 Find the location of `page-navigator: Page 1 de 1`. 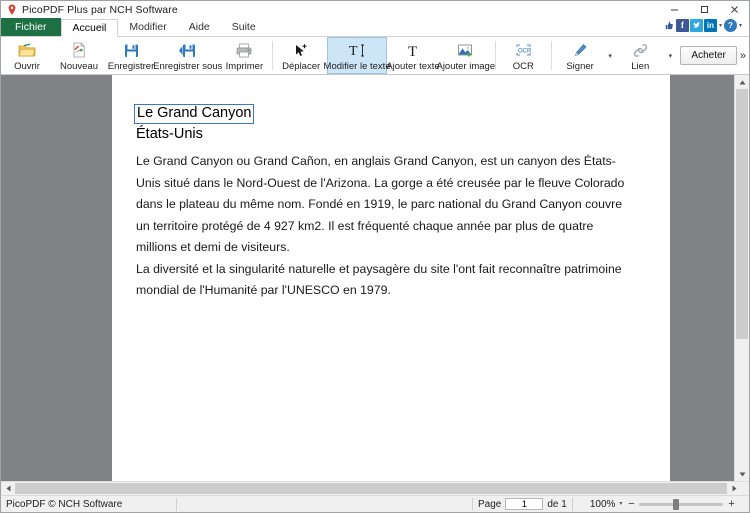

page-navigator: Page 1 de 1 is located at coordinates (522, 504).